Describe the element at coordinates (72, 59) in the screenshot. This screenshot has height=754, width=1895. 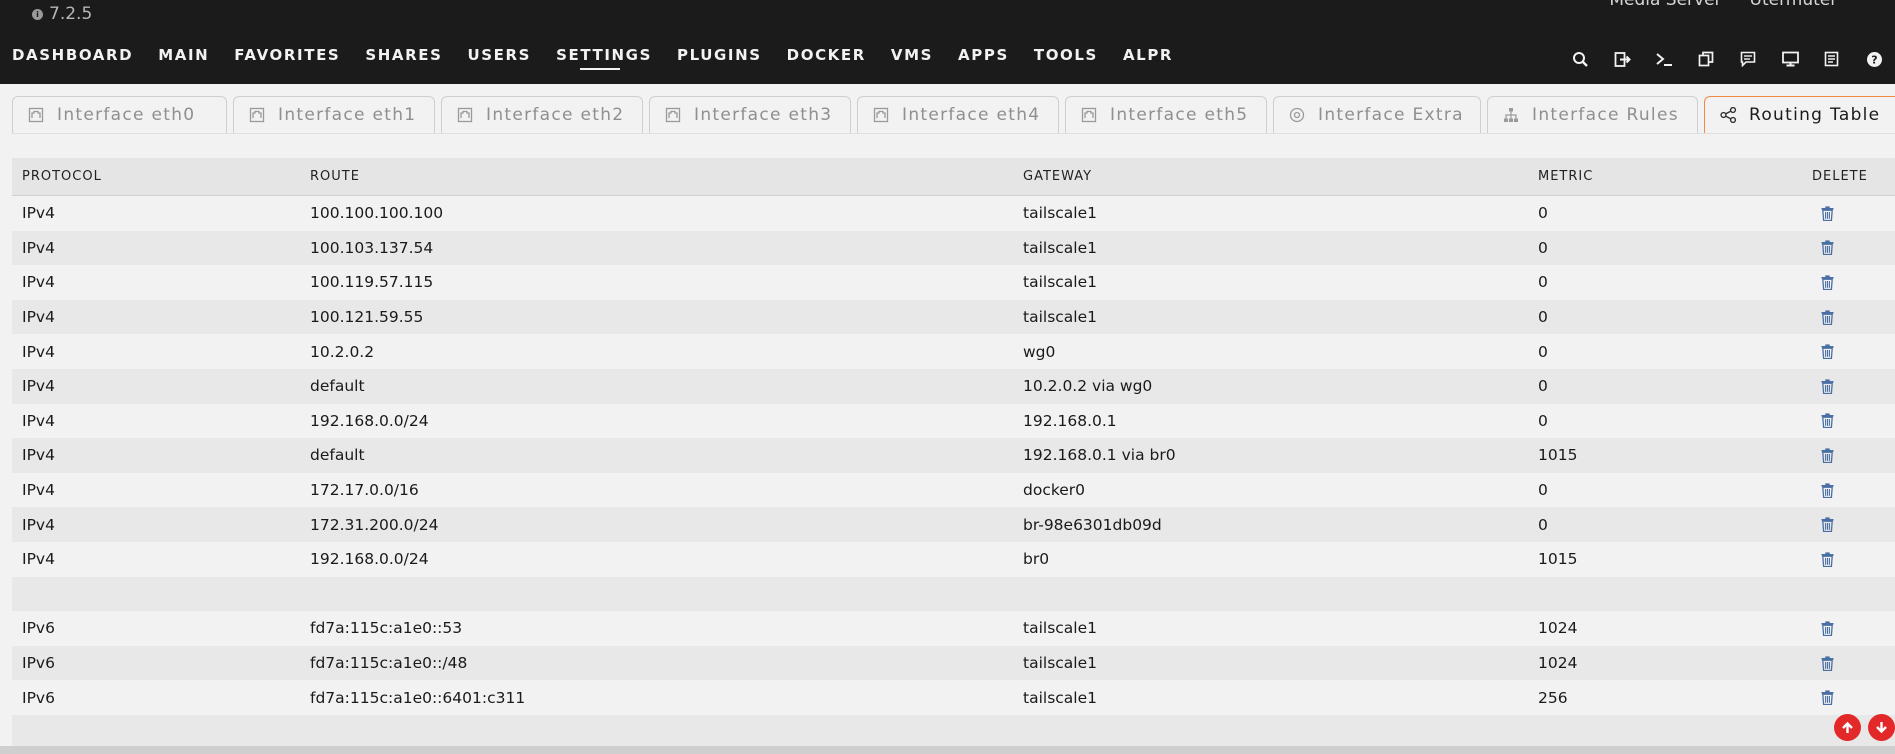
I see `nav-dashboard: DASHBOARD` at that location.